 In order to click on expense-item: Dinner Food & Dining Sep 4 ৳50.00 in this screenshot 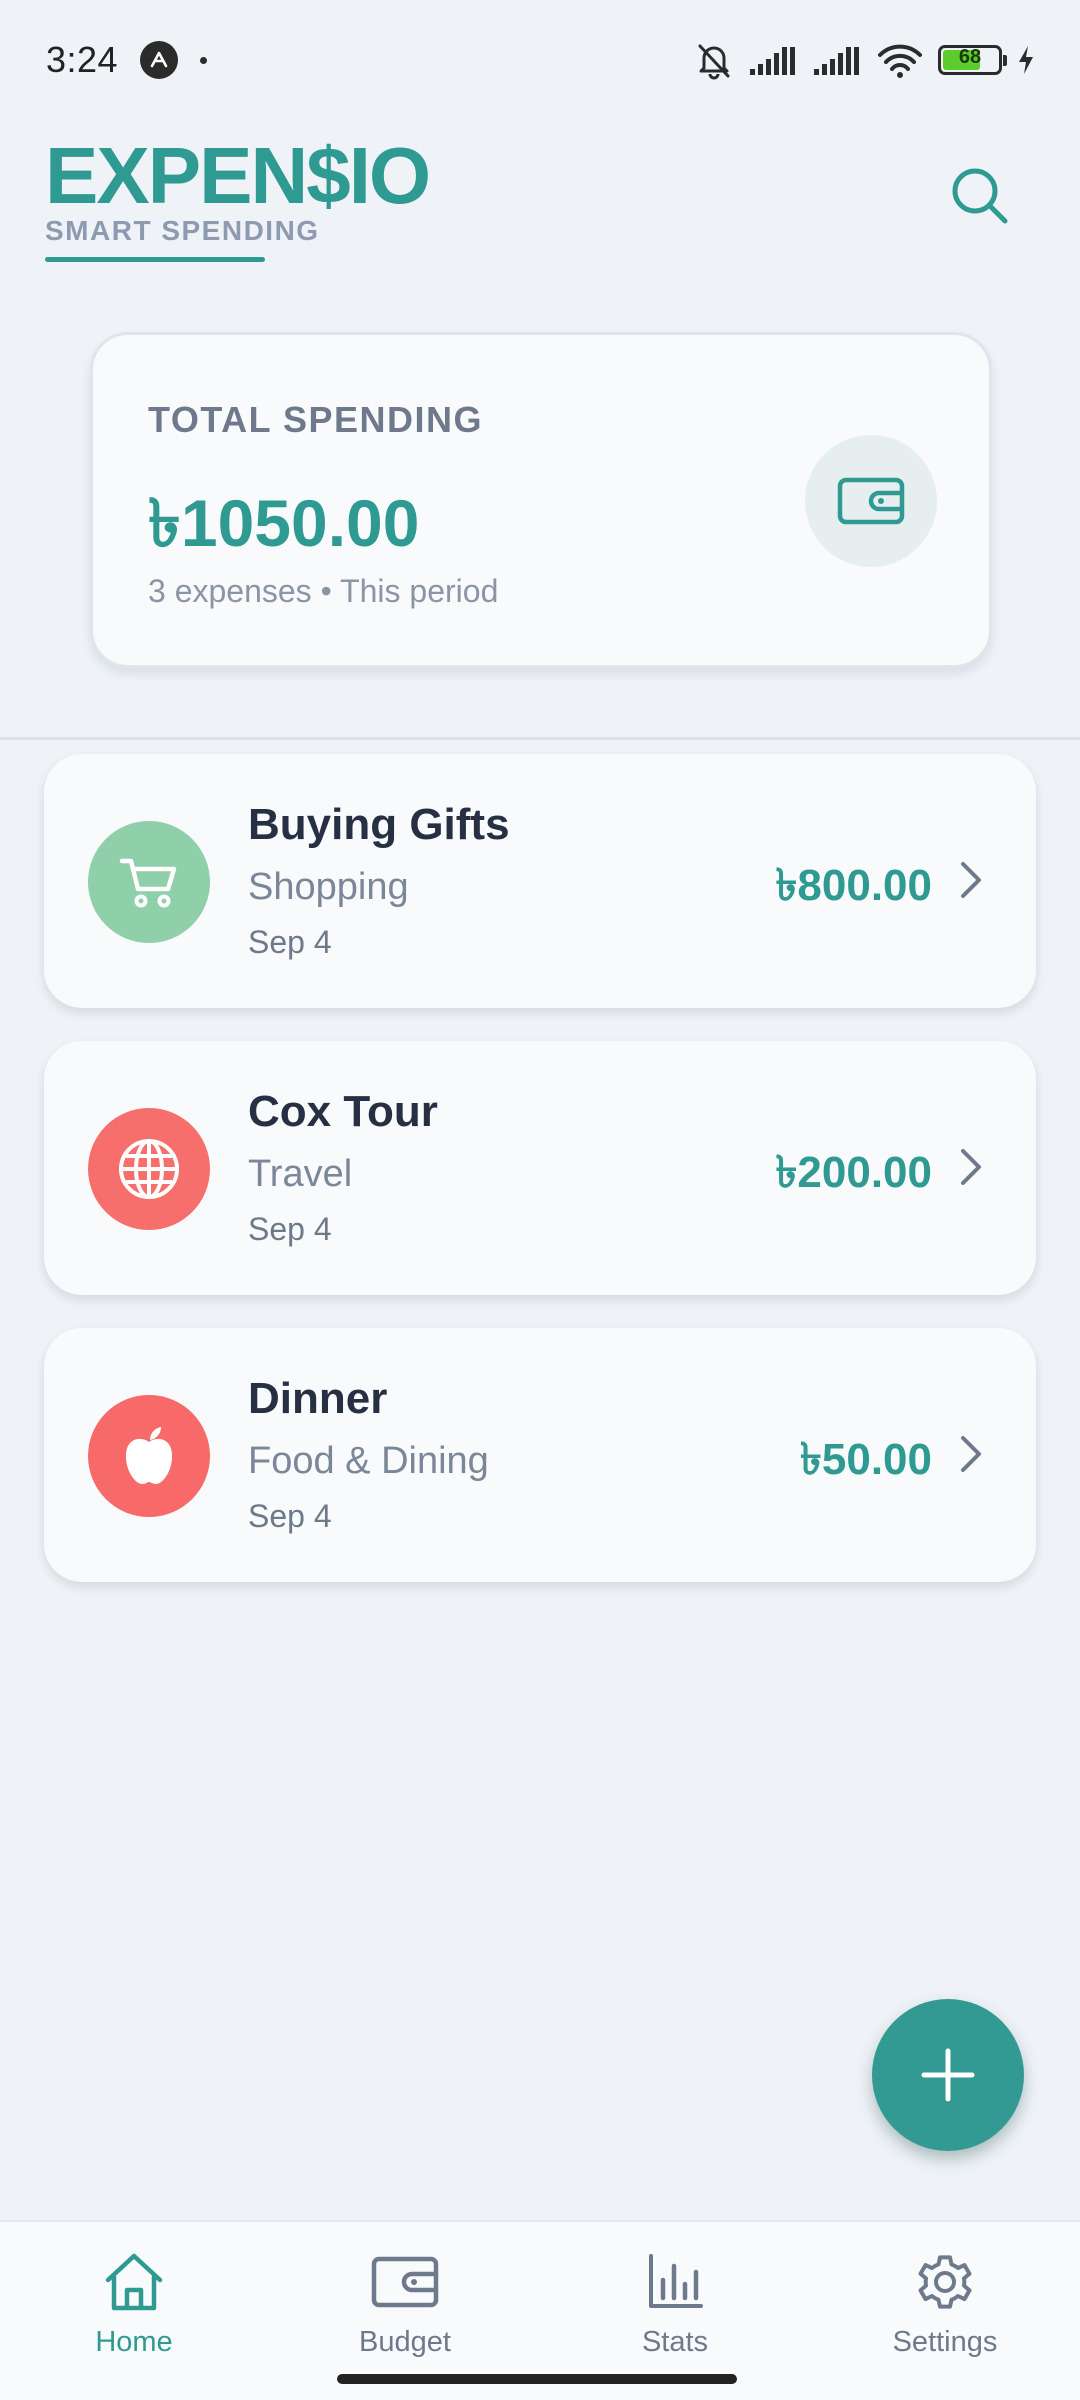, I will do `click(540, 1455)`.